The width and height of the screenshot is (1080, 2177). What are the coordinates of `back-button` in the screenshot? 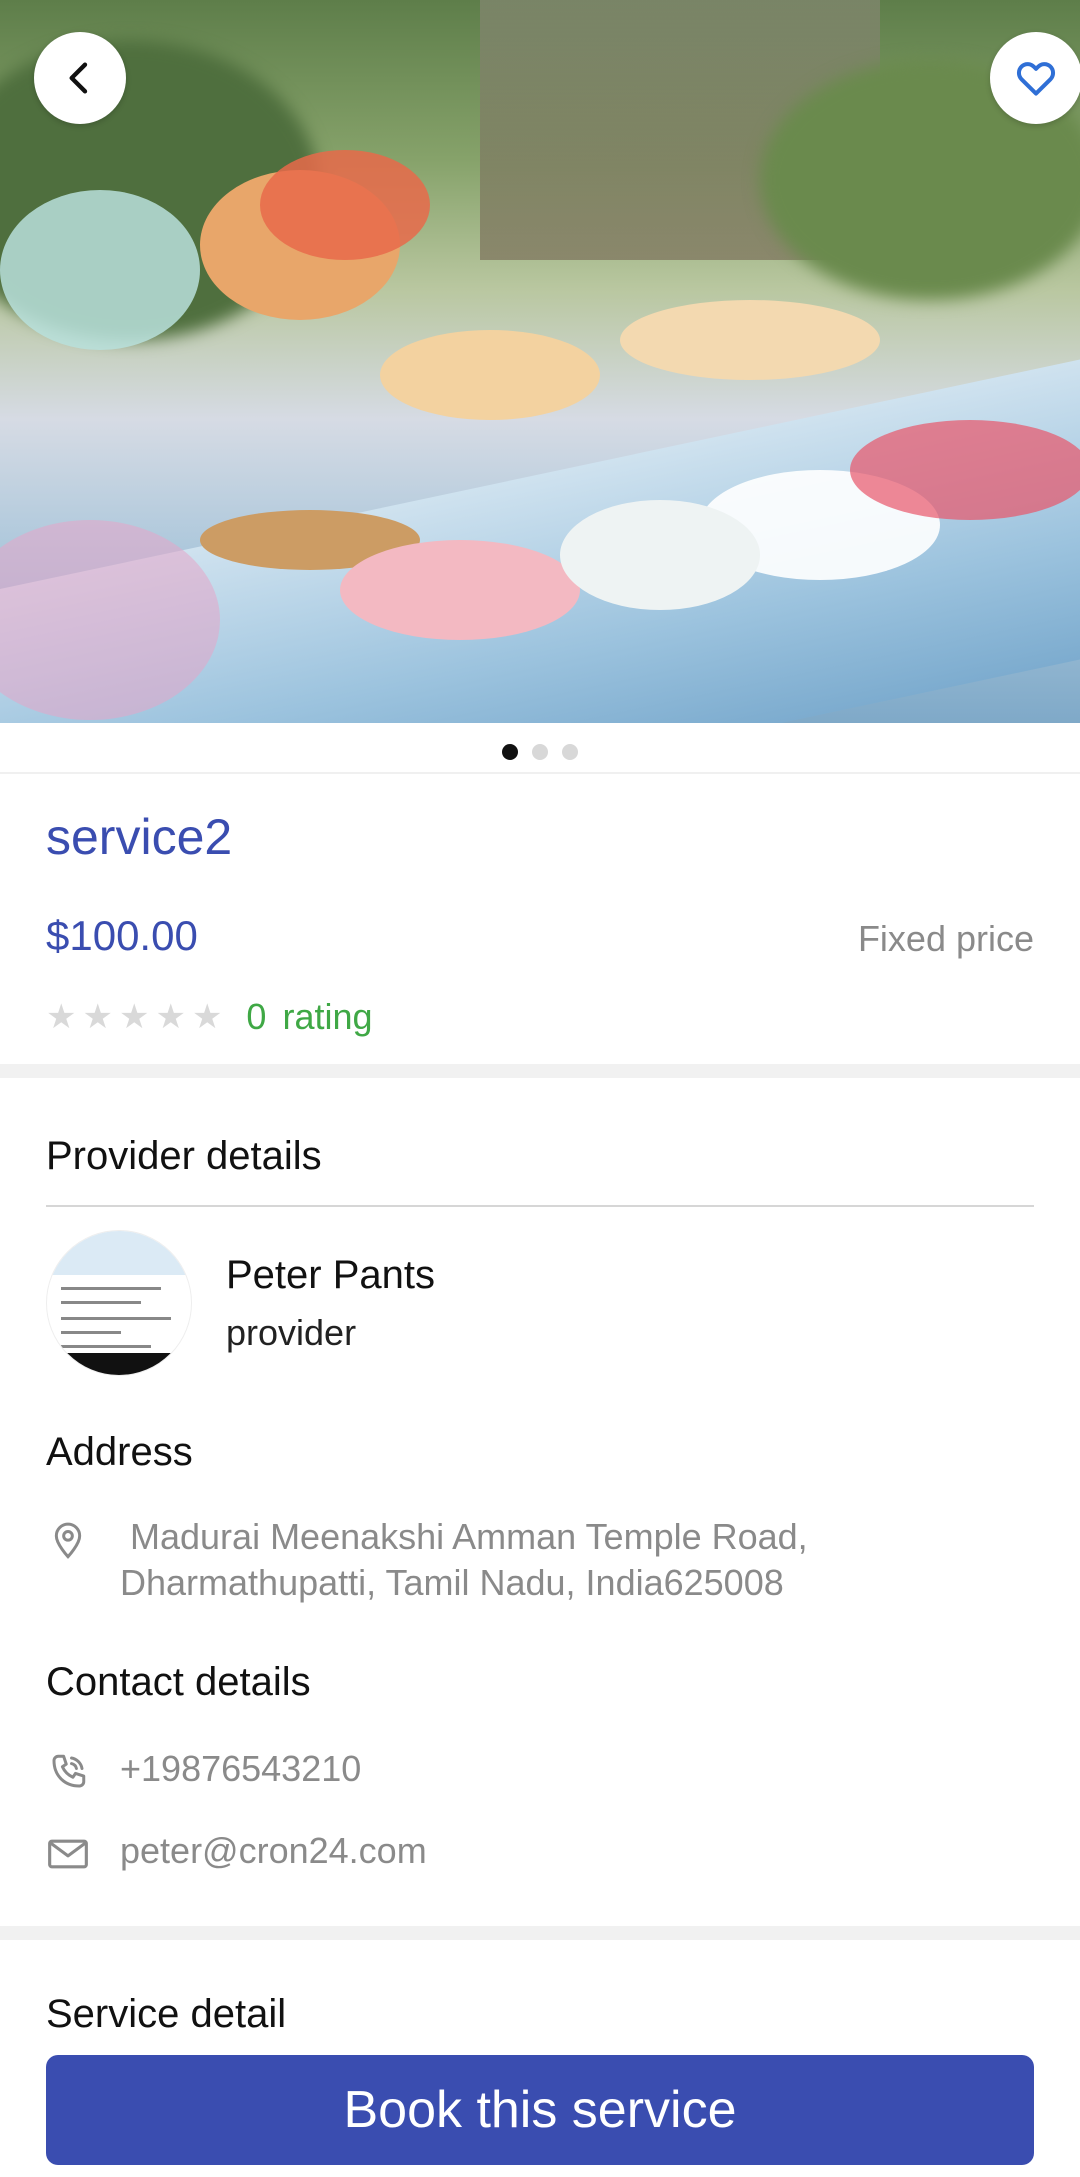 It's located at (80, 78).